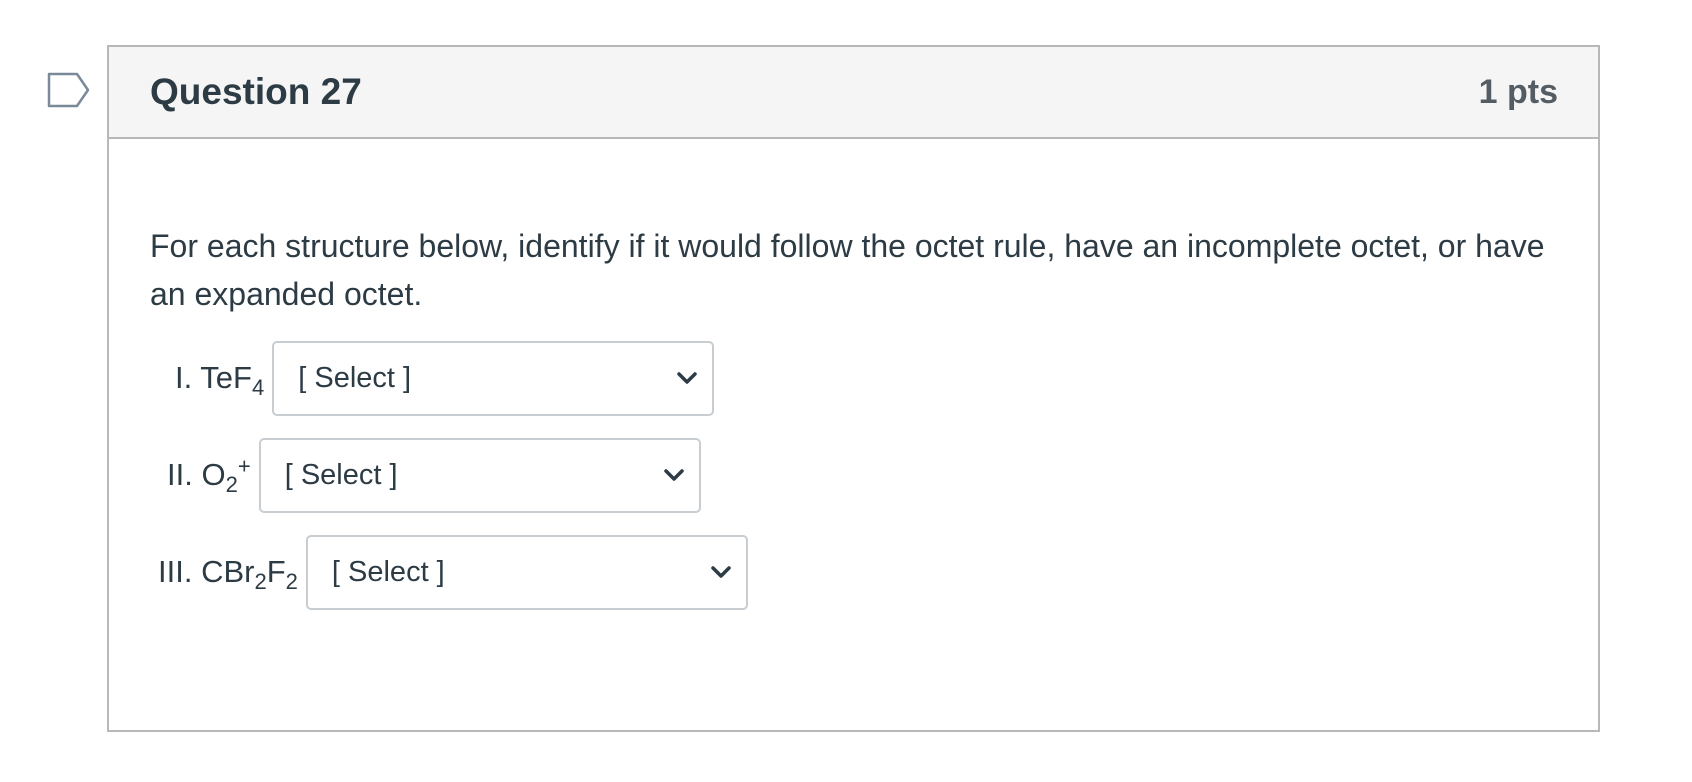 The height and width of the screenshot is (782, 1692). What do you see at coordinates (853, 378) in the screenshot?
I see `answer-row-1: I. TeF4 [ Select ]` at bounding box center [853, 378].